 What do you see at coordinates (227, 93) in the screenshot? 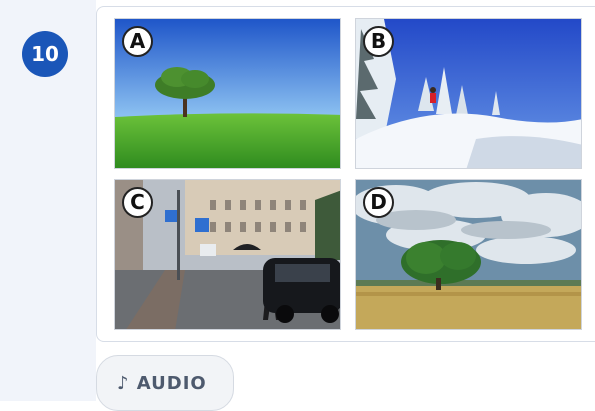
I see `option-a-image: A` at bounding box center [227, 93].